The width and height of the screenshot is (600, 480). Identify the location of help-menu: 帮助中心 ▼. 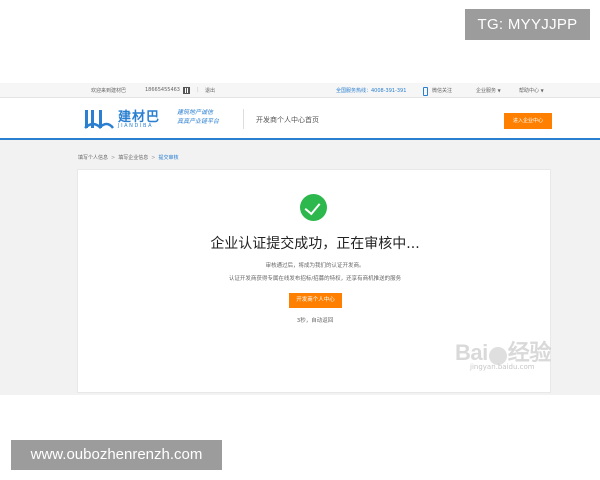
(531, 90).